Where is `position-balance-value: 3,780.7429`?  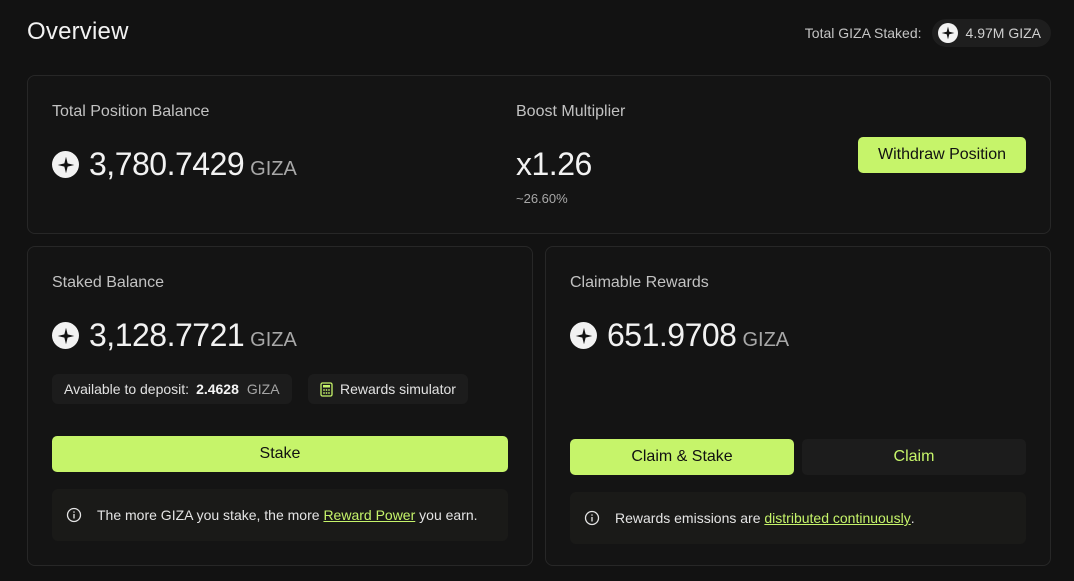
position-balance-value: 3,780.7429 is located at coordinates (167, 164).